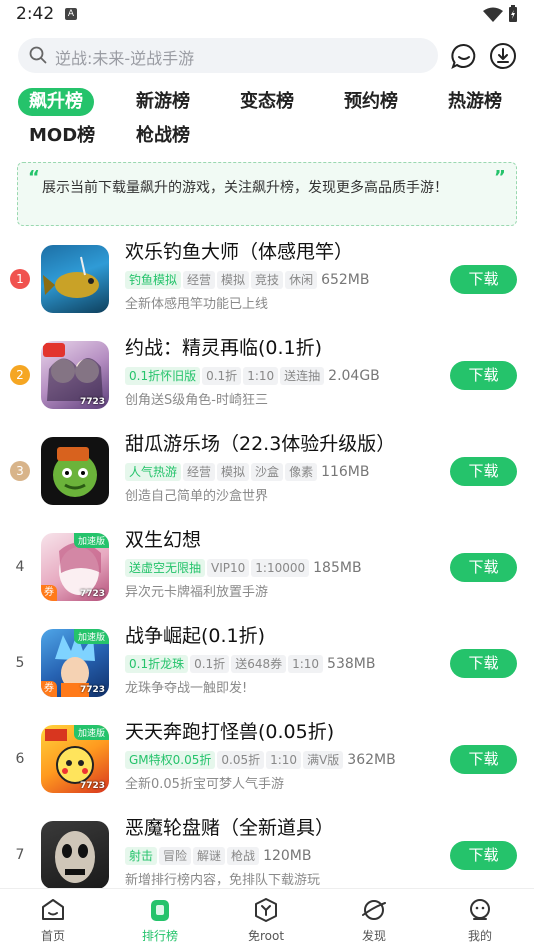  What do you see at coordinates (241, 759) in the screenshot?
I see `tag: 0.05折` at bounding box center [241, 759].